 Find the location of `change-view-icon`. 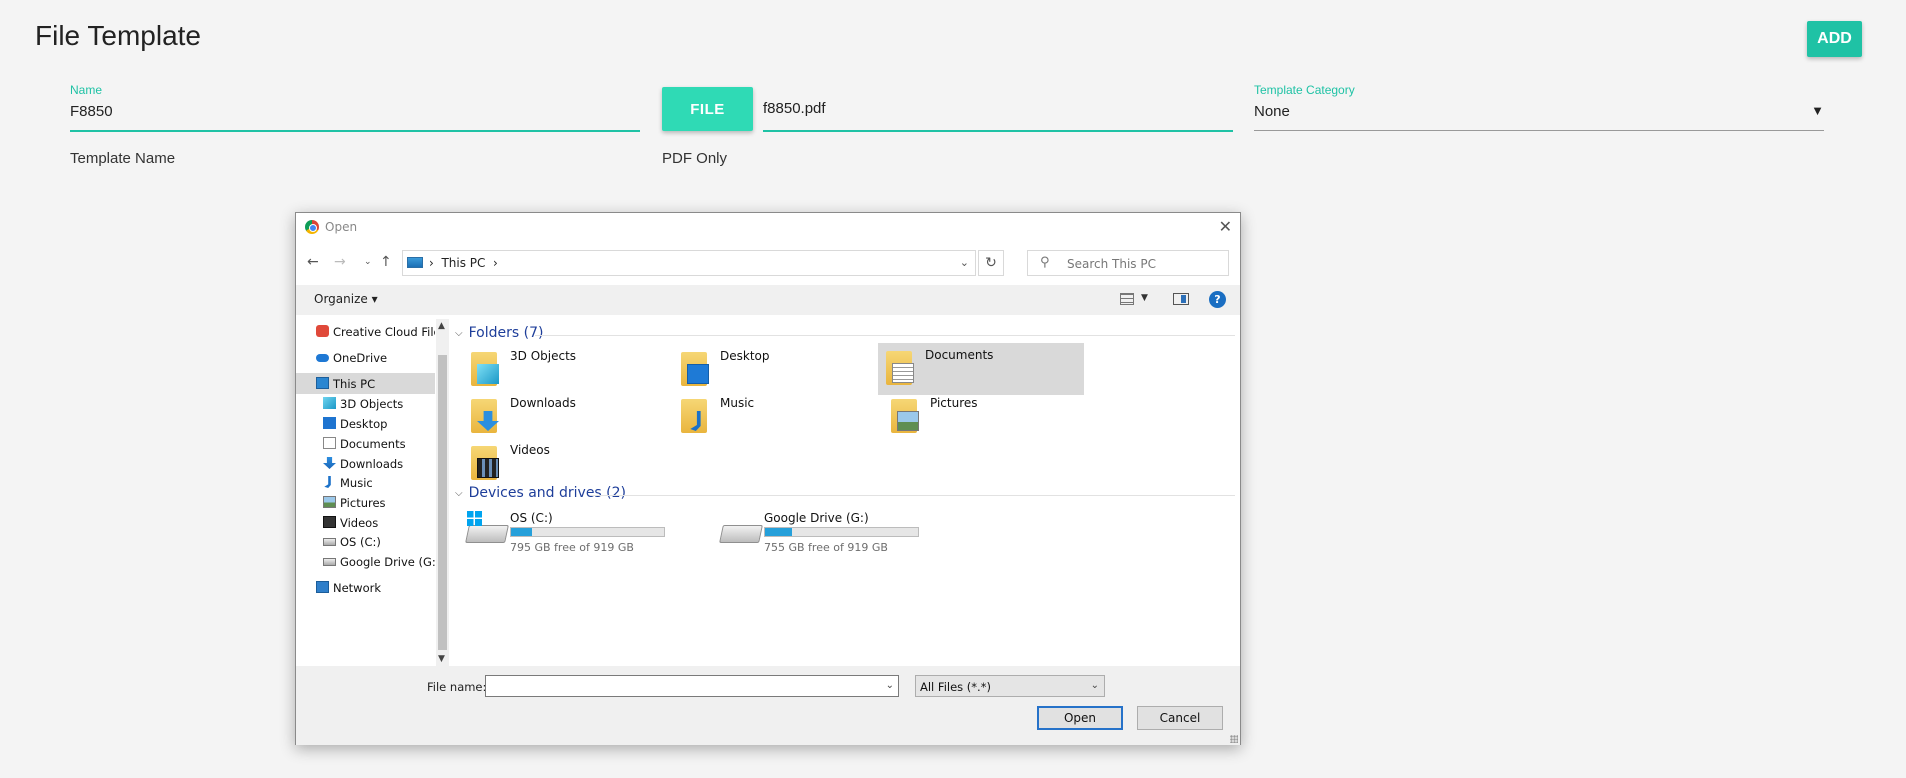

change-view-icon is located at coordinates (1127, 299).